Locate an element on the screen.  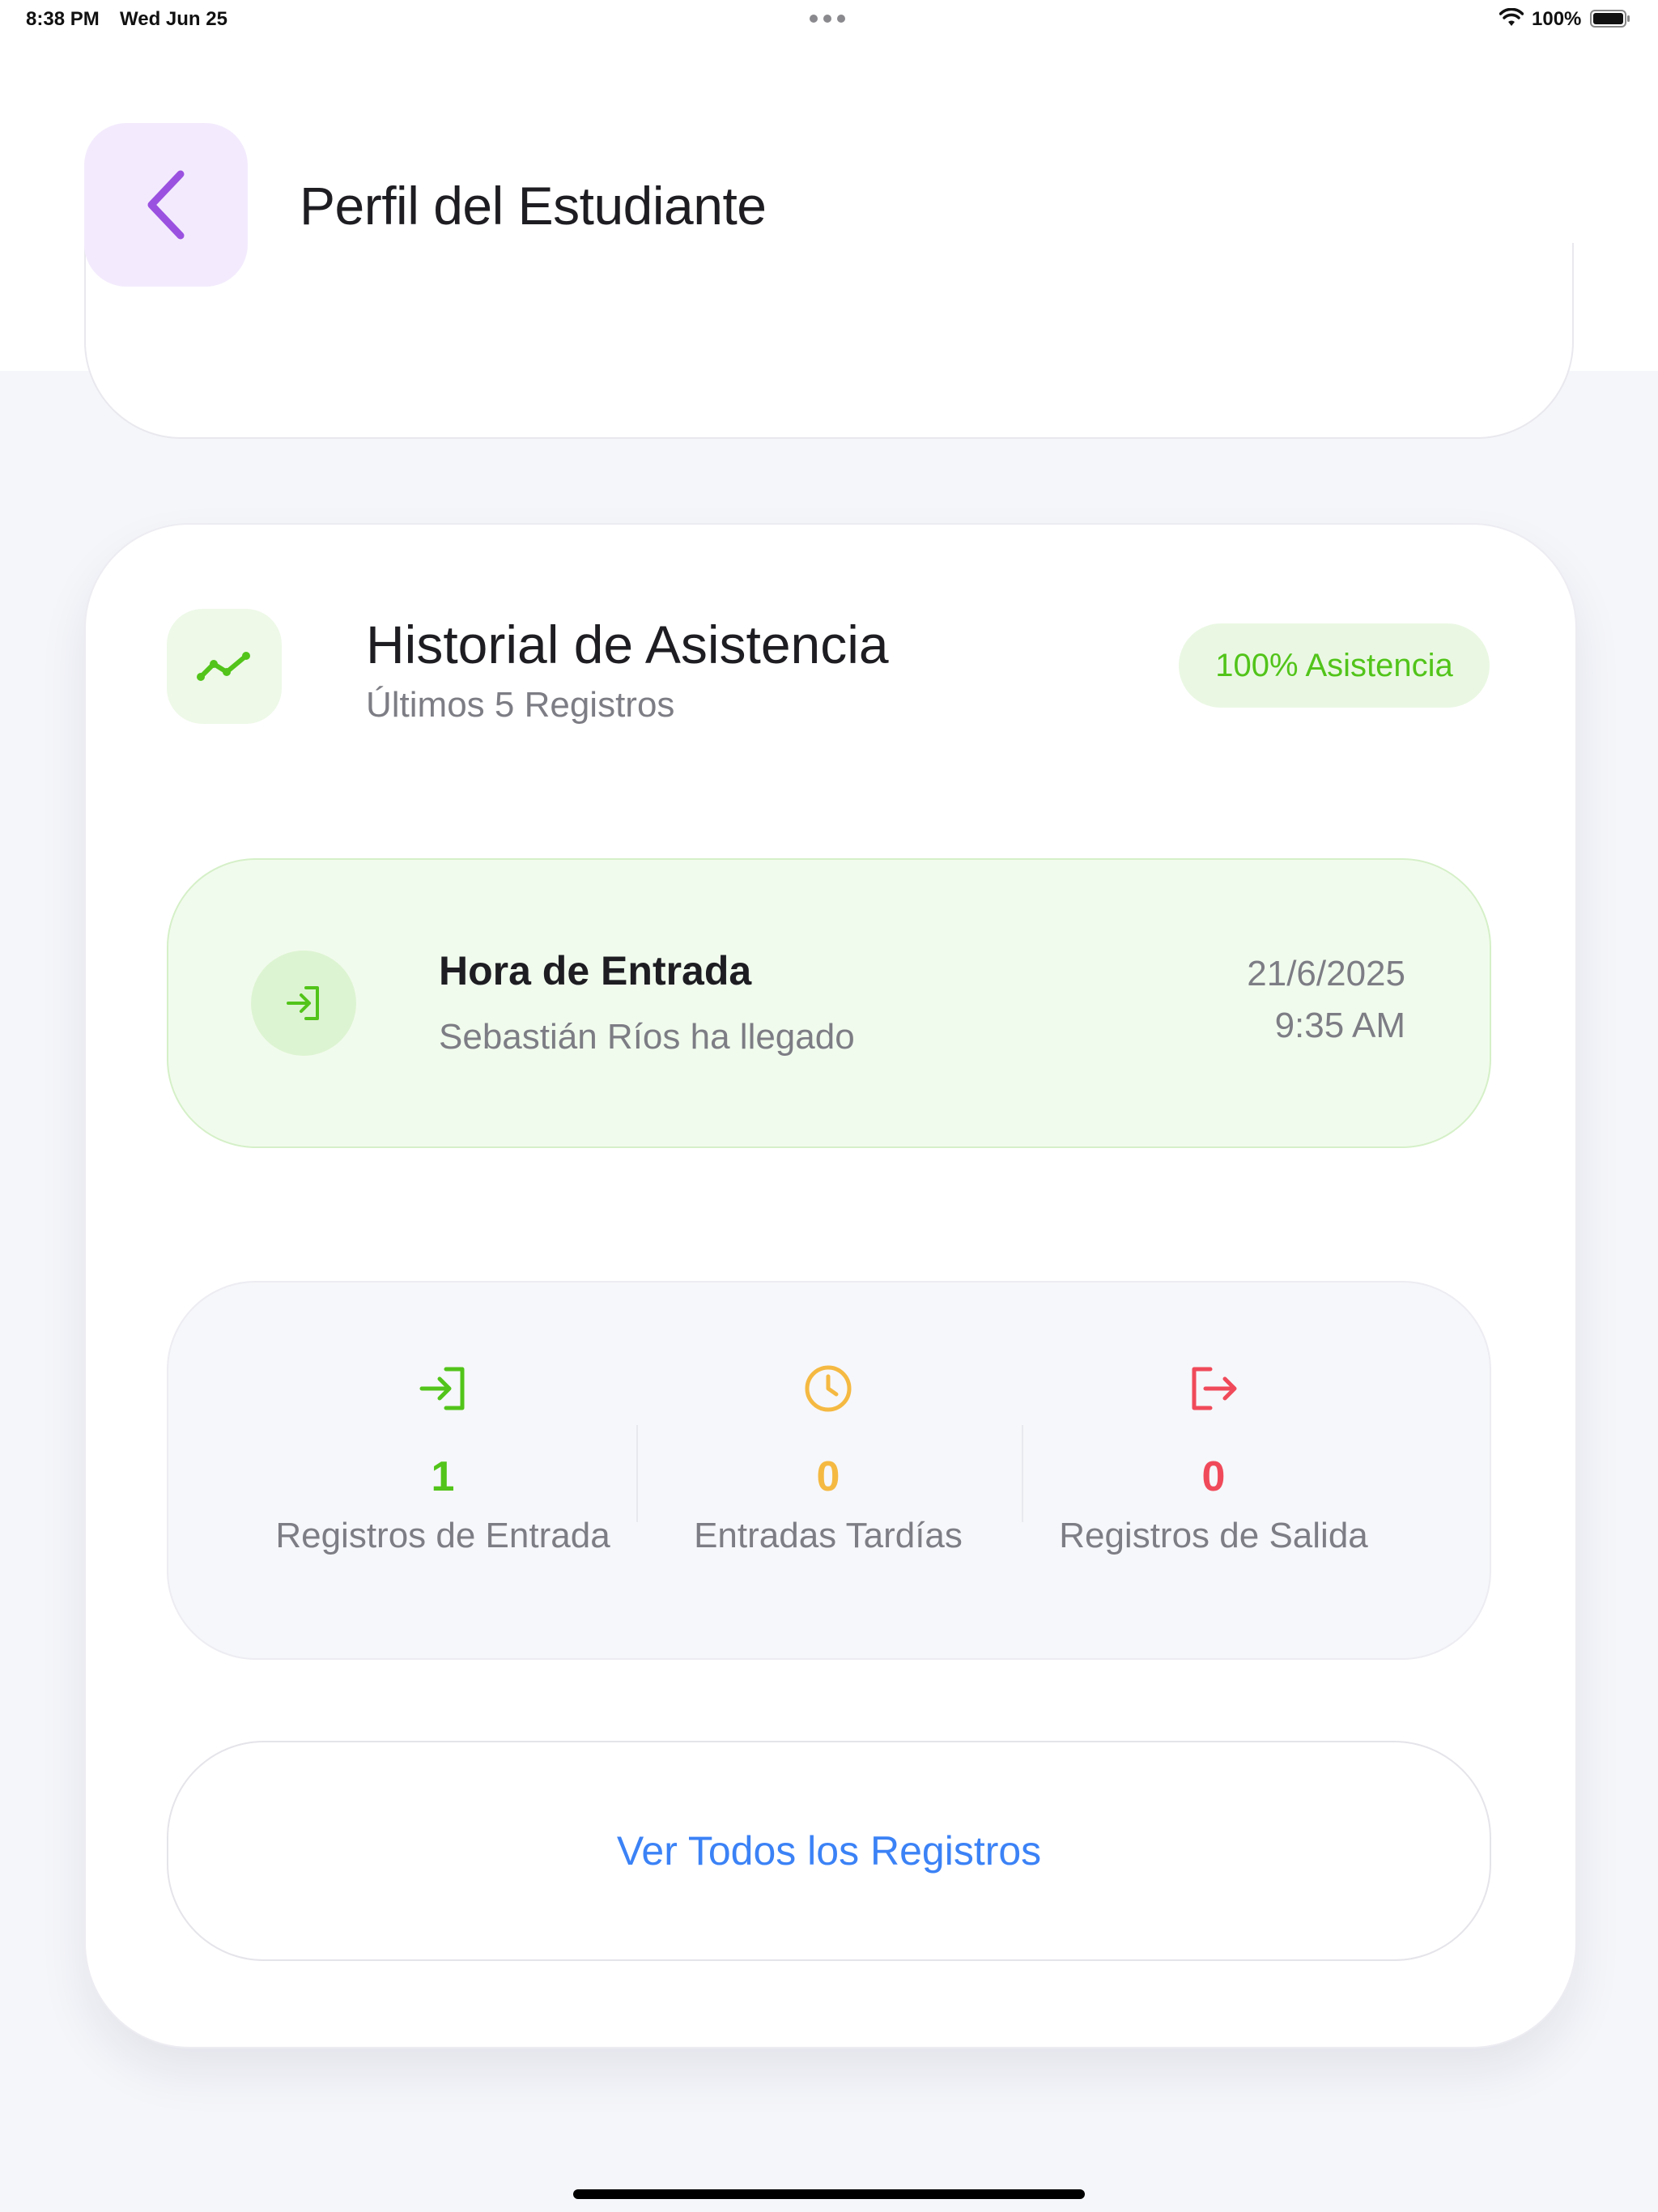
stat-entries: 1 Registros de Entrada is located at coordinates (443, 1458).